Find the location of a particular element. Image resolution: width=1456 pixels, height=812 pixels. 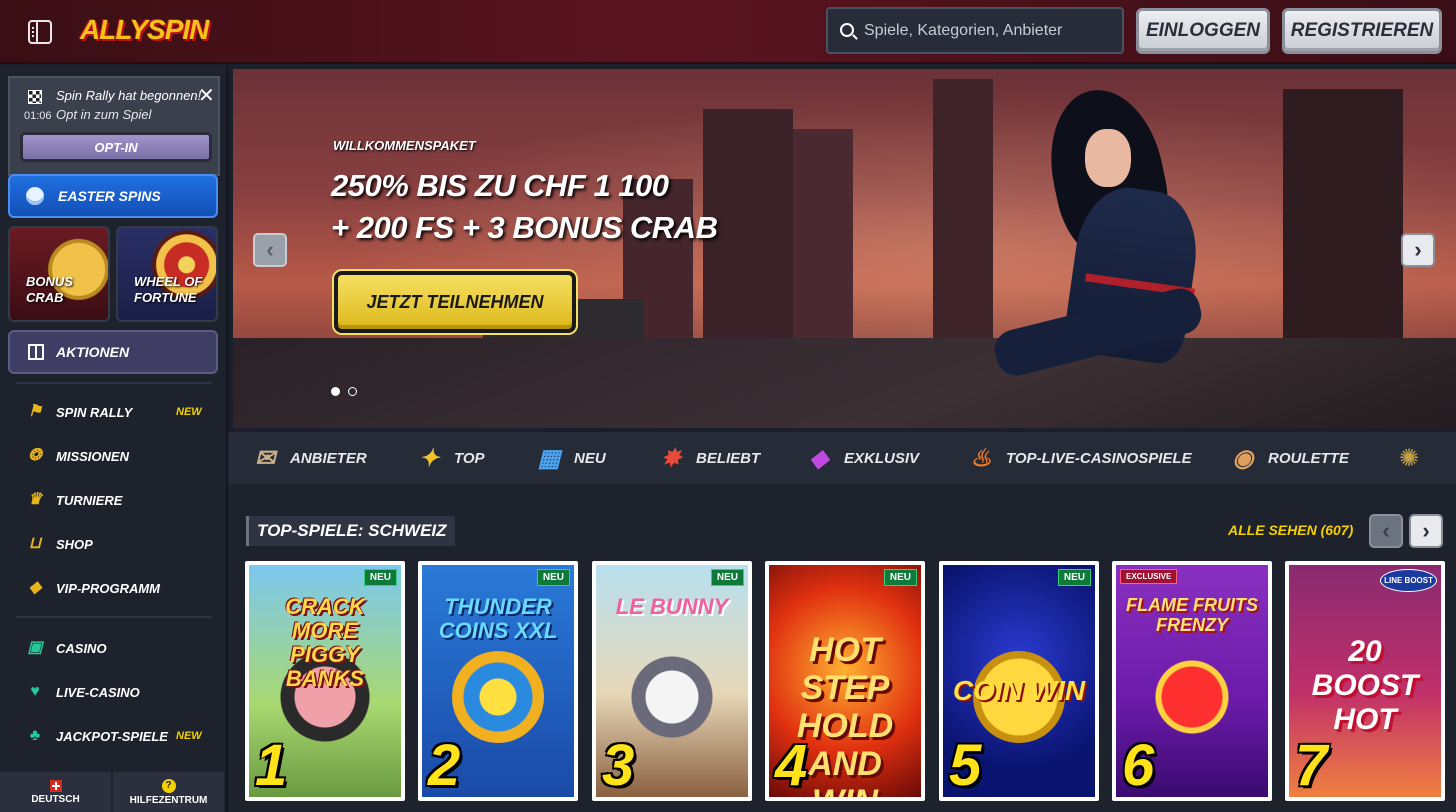

sidebar-item-shop: ⊔ SHOP is located at coordinates (113, 544).